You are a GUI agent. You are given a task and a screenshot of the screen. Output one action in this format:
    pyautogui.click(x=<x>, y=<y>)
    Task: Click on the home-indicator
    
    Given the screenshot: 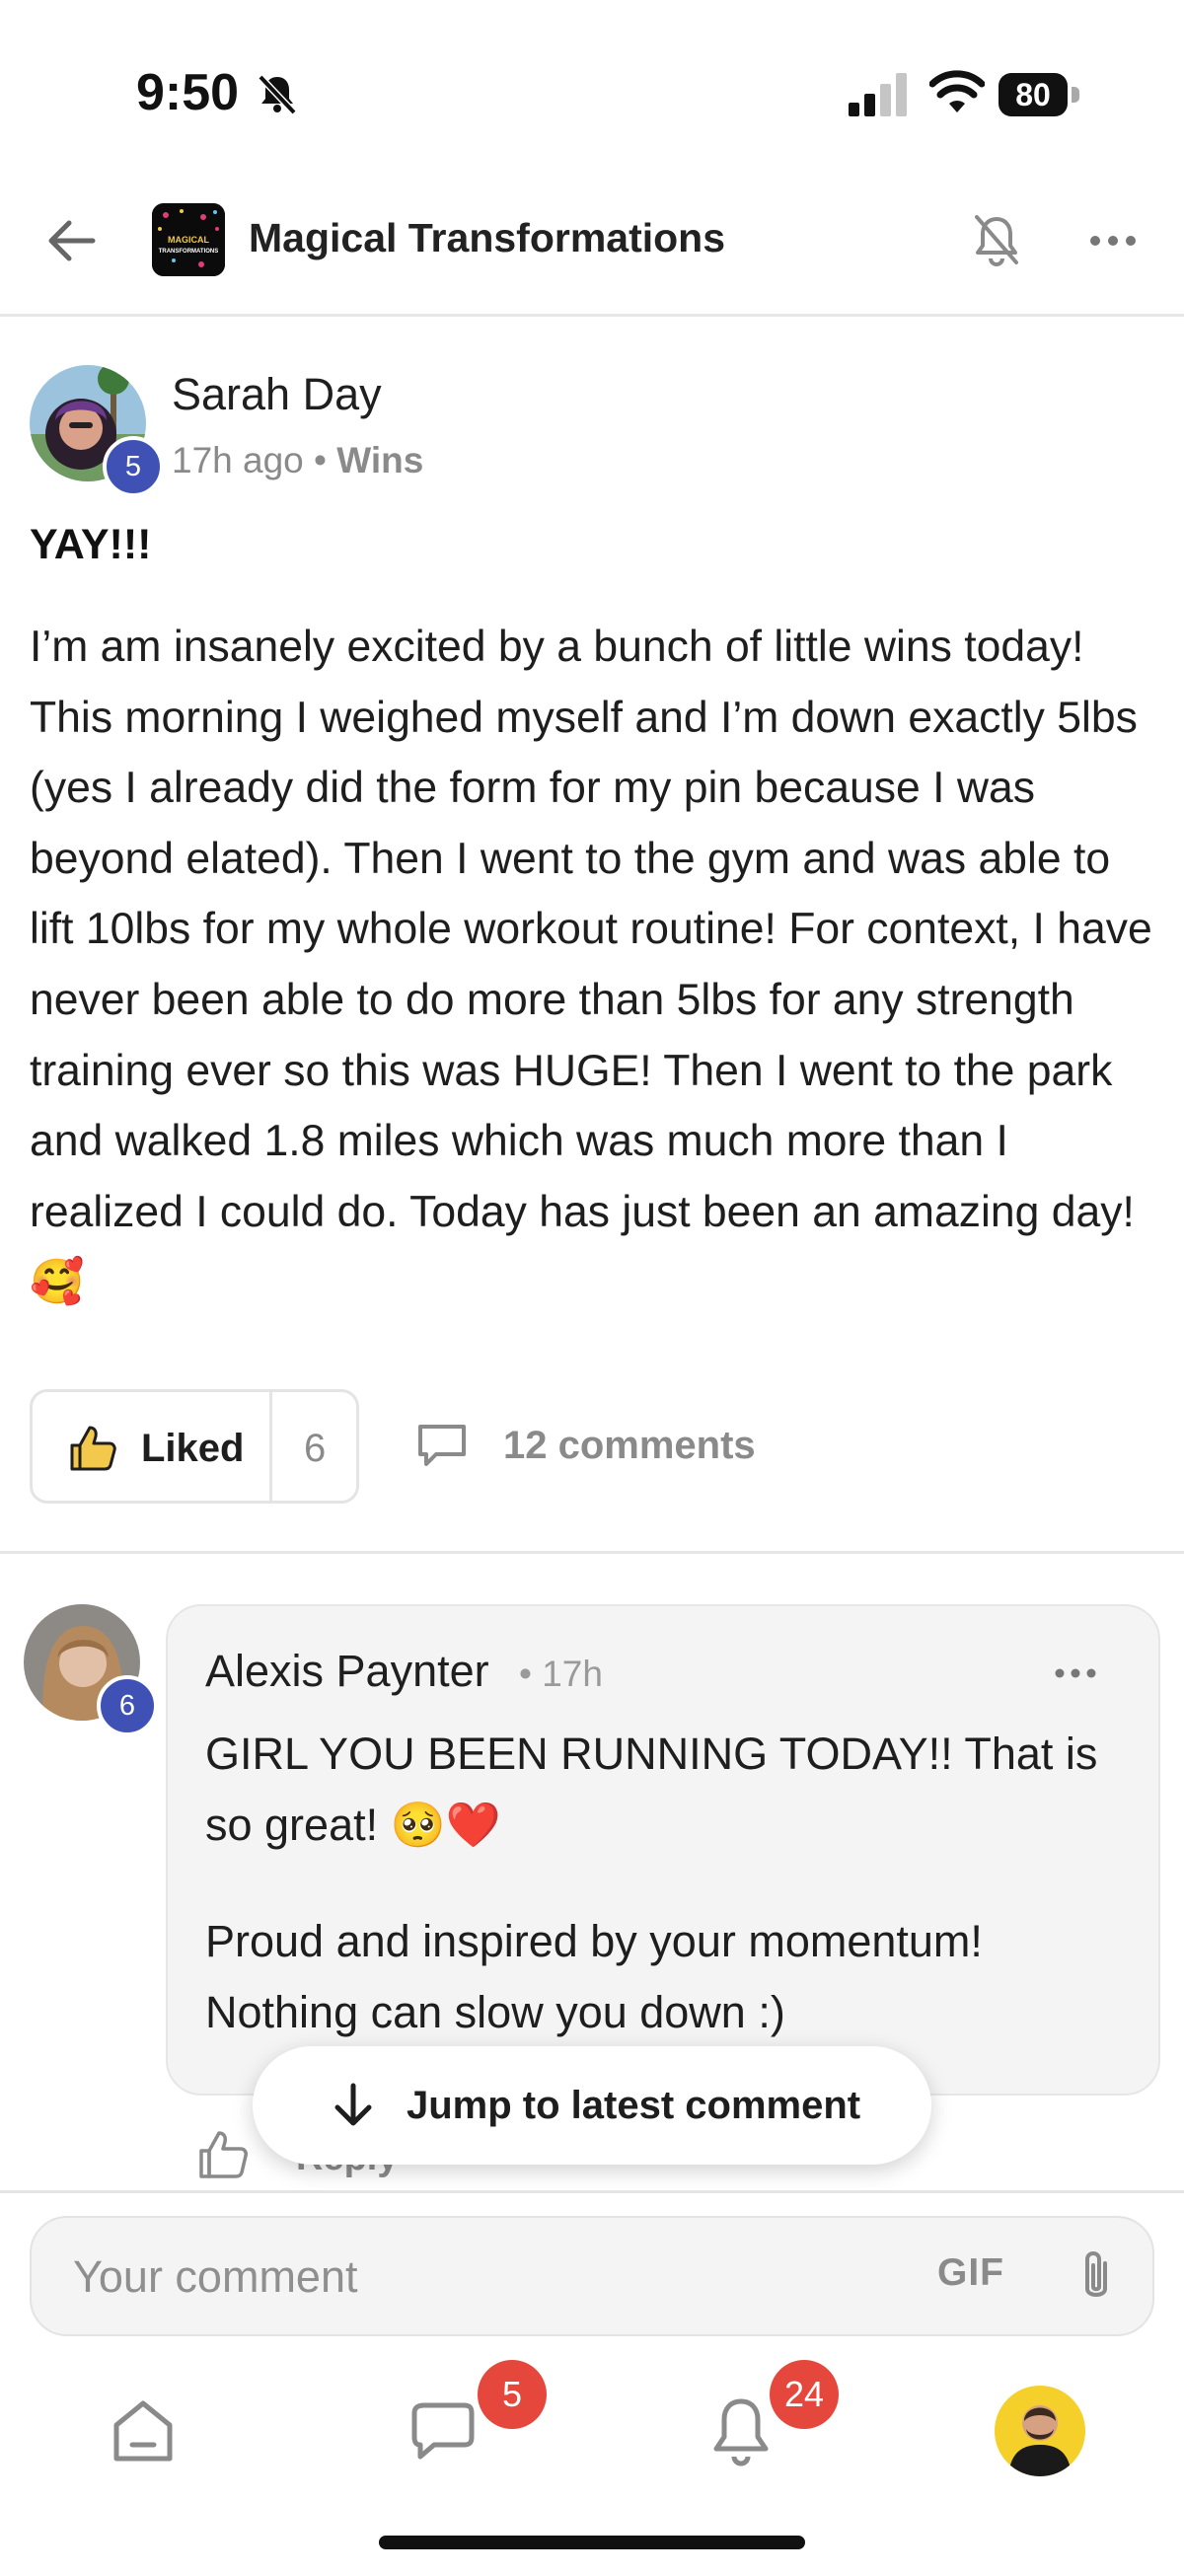 What is the action you would take?
    pyautogui.click(x=592, y=2542)
    